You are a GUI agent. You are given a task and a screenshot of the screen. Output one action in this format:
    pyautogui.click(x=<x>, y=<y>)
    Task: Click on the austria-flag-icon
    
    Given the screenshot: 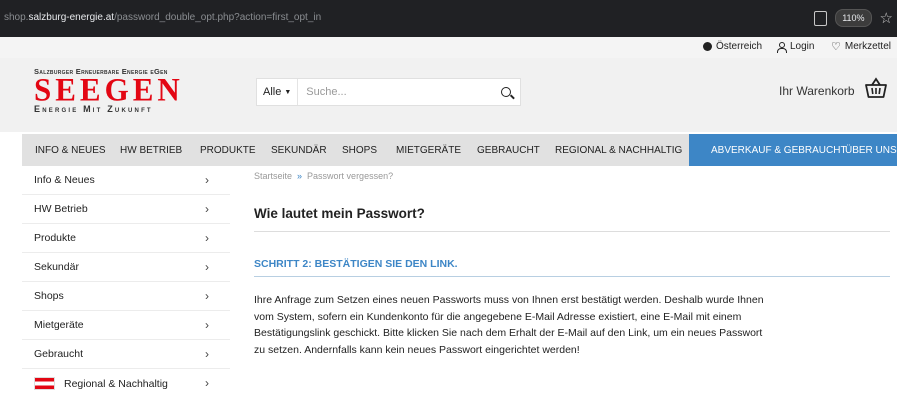 What is the action you would take?
    pyautogui.click(x=44, y=383)
    